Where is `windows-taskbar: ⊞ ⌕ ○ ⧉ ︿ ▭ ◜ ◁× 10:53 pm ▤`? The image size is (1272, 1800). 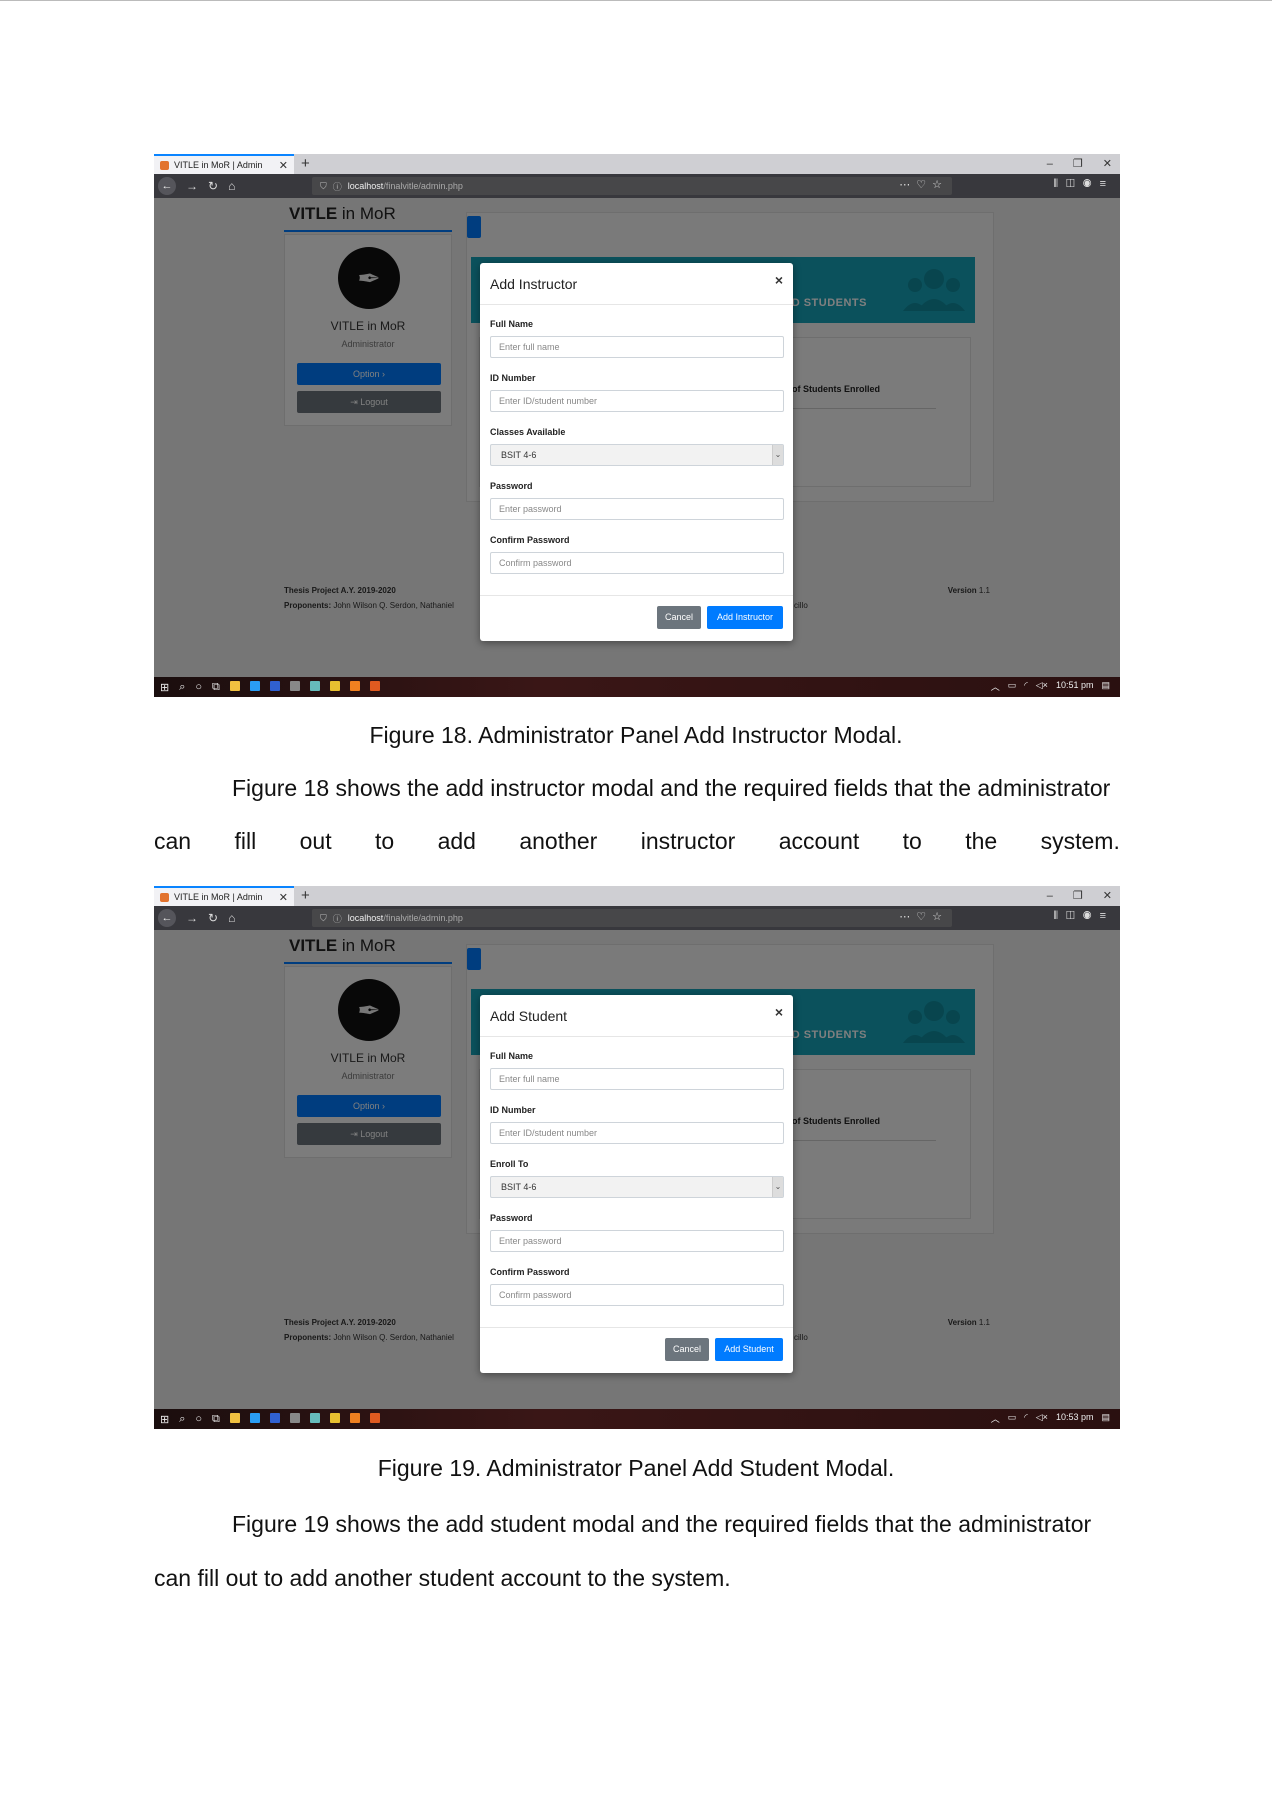 windows-taskbar: ⊞ ⌕ ○ ⧉ ︿ ▭ ◜ ◁× 10:53 pm ▤ is located at coordinates (637, 1419).